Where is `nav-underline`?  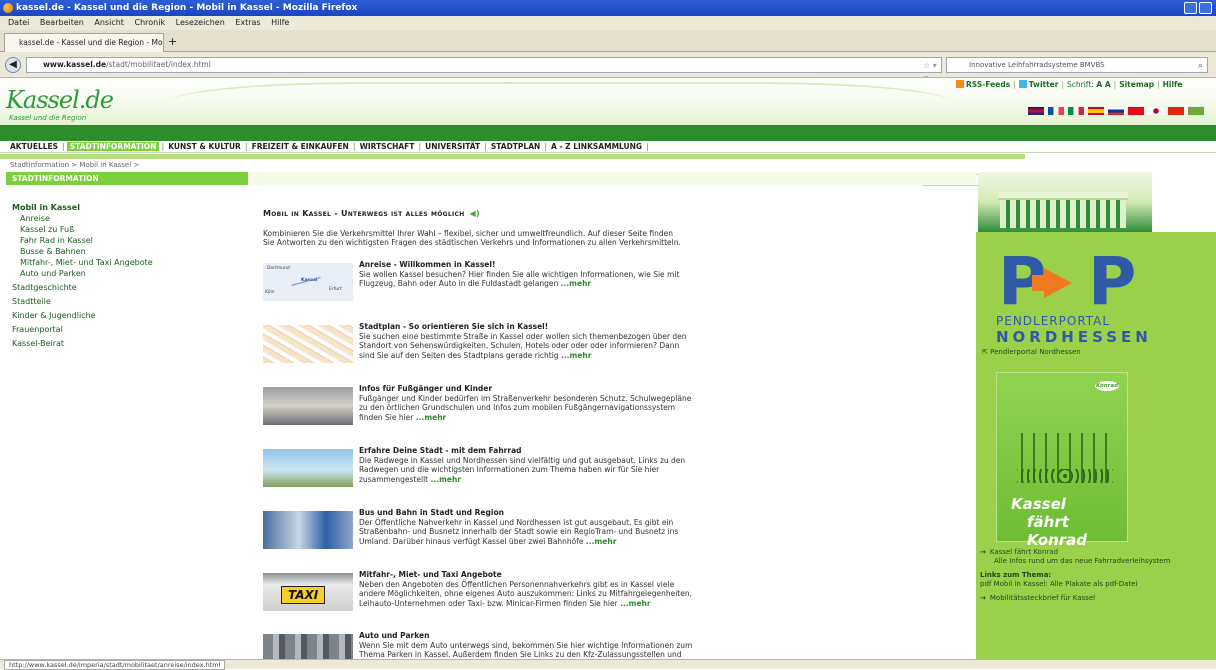
nav-underline is located at coordinates (512, 156).